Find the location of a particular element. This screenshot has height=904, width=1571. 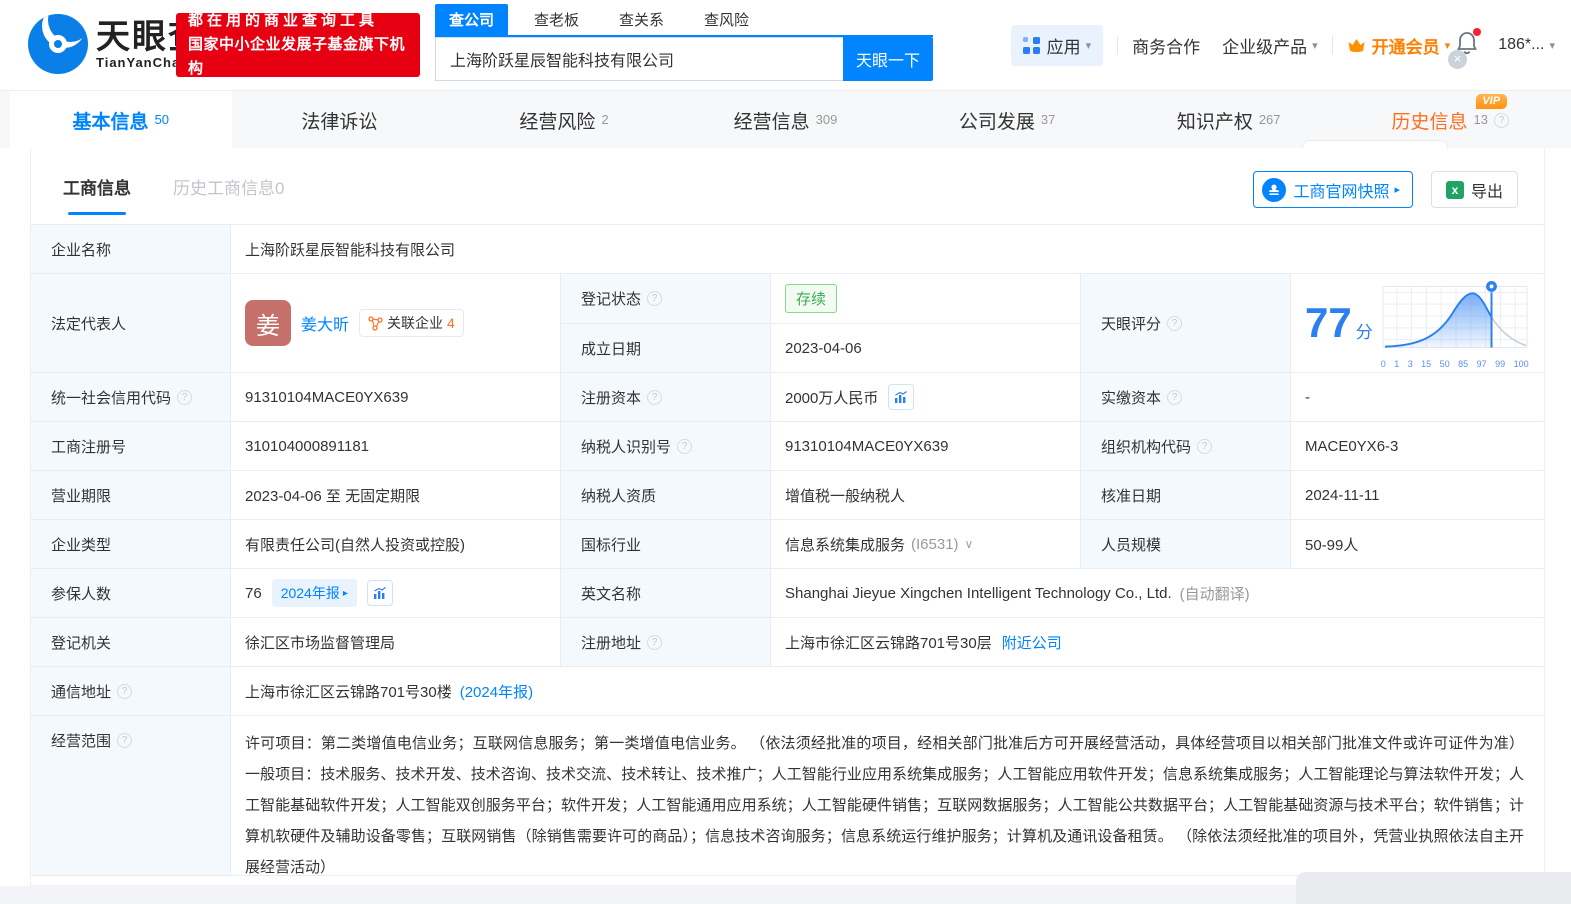

reg-status-value: 存续 is located at coordinates (926, 299).